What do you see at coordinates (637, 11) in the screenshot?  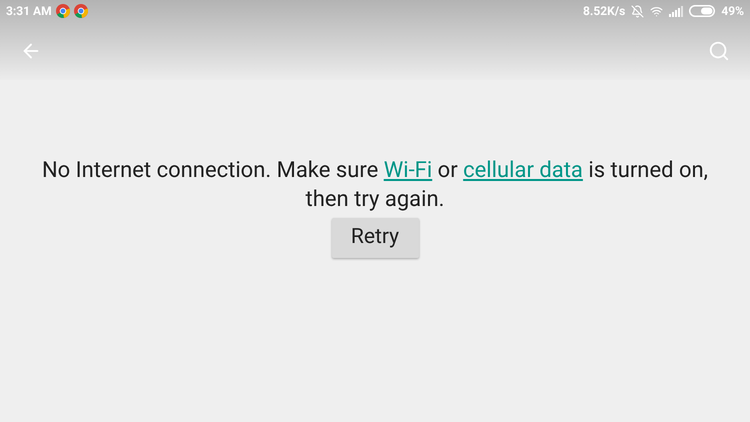 I see `bell-off-icon` at bounding box center [637, 11].